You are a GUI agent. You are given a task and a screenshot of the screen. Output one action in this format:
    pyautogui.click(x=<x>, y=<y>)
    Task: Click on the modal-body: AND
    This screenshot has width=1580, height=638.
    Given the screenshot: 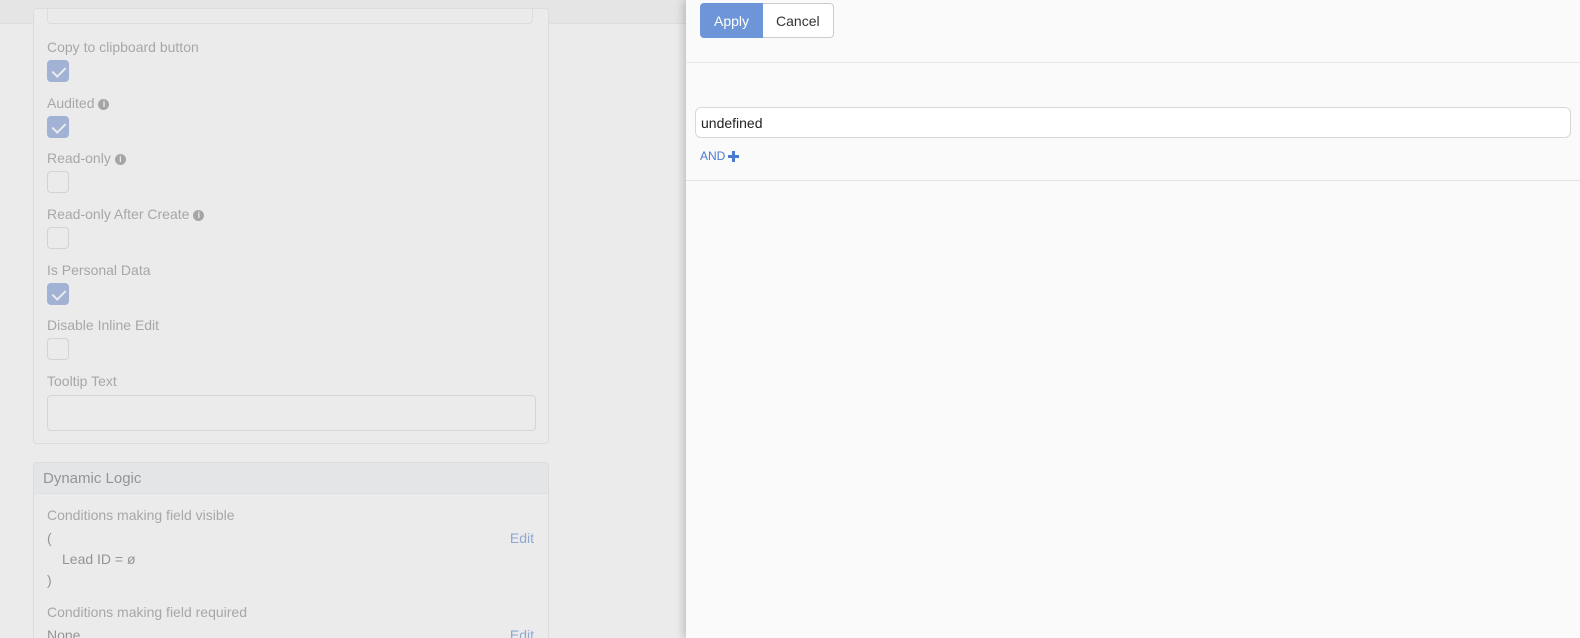 What is the action you would take?
    pyautogui.click(x=1133, y=122)
    